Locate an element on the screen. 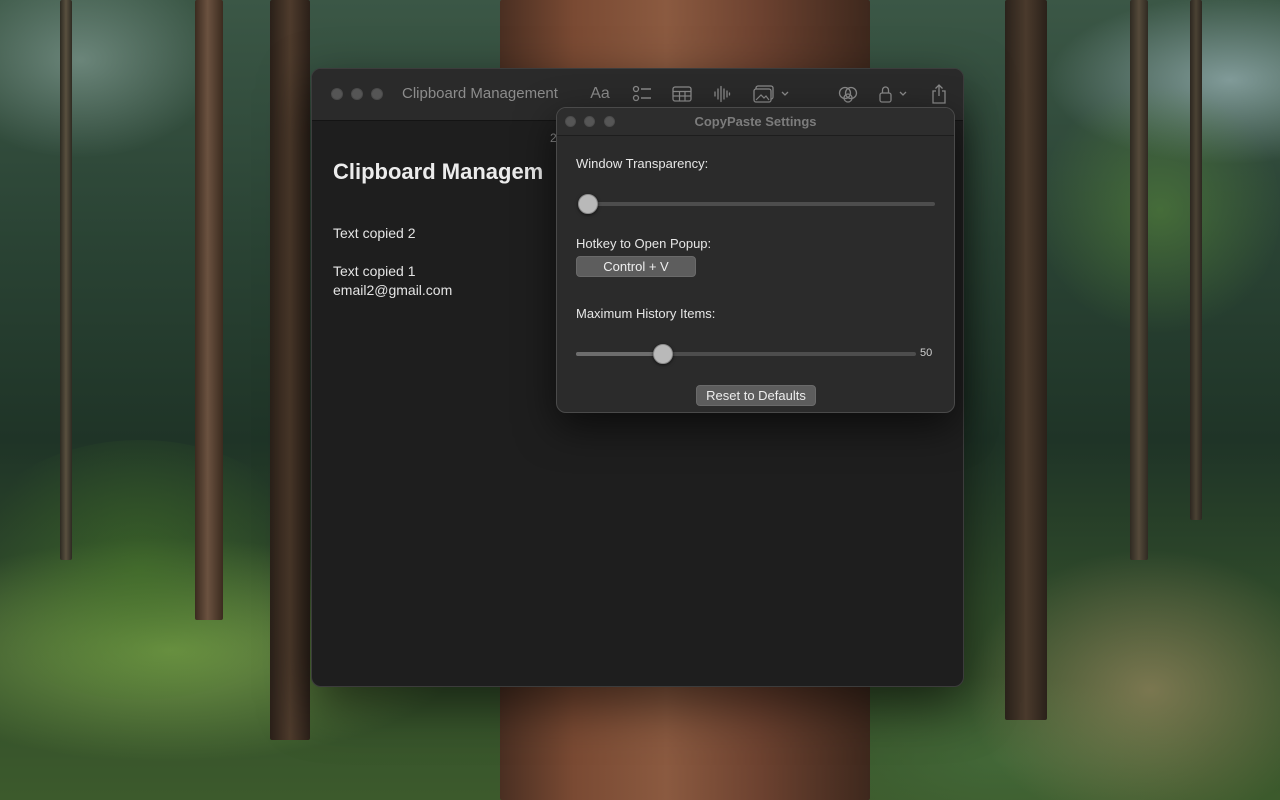 The width and height of the screenshot is (1280, 800). note-line: email2@gmail.com is located at coordinates (392, 290).